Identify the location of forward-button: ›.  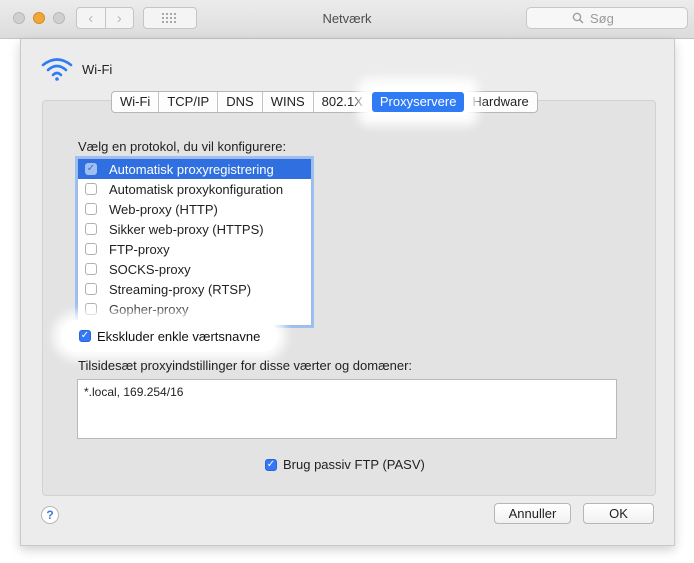
(120, 18).